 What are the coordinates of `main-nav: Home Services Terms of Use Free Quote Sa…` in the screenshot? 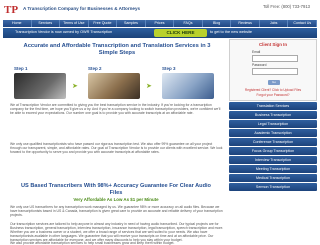 It's located at (160, 23).